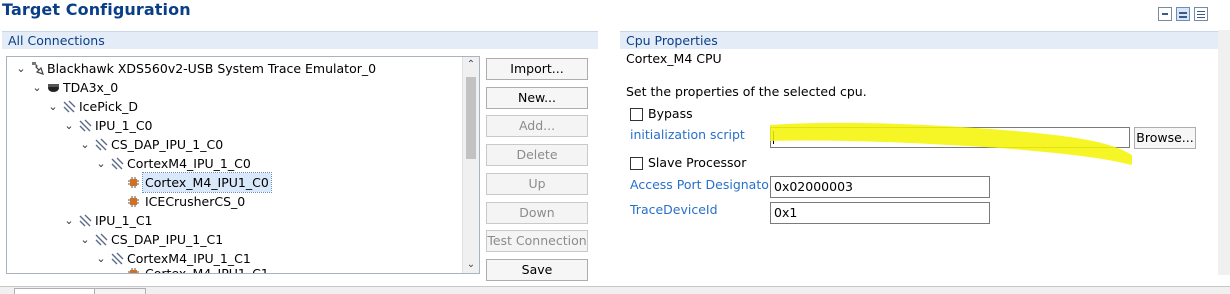  What do you see at coordinates (38, 68) in the screenshot?
I see `emulator-icon` at bounding box center [38, 68].